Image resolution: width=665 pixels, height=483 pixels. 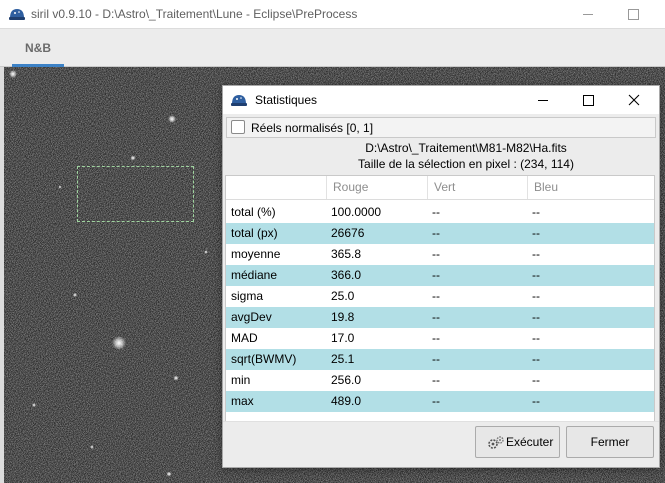 I want to click on column-header-name, so click(x=276, y=187).